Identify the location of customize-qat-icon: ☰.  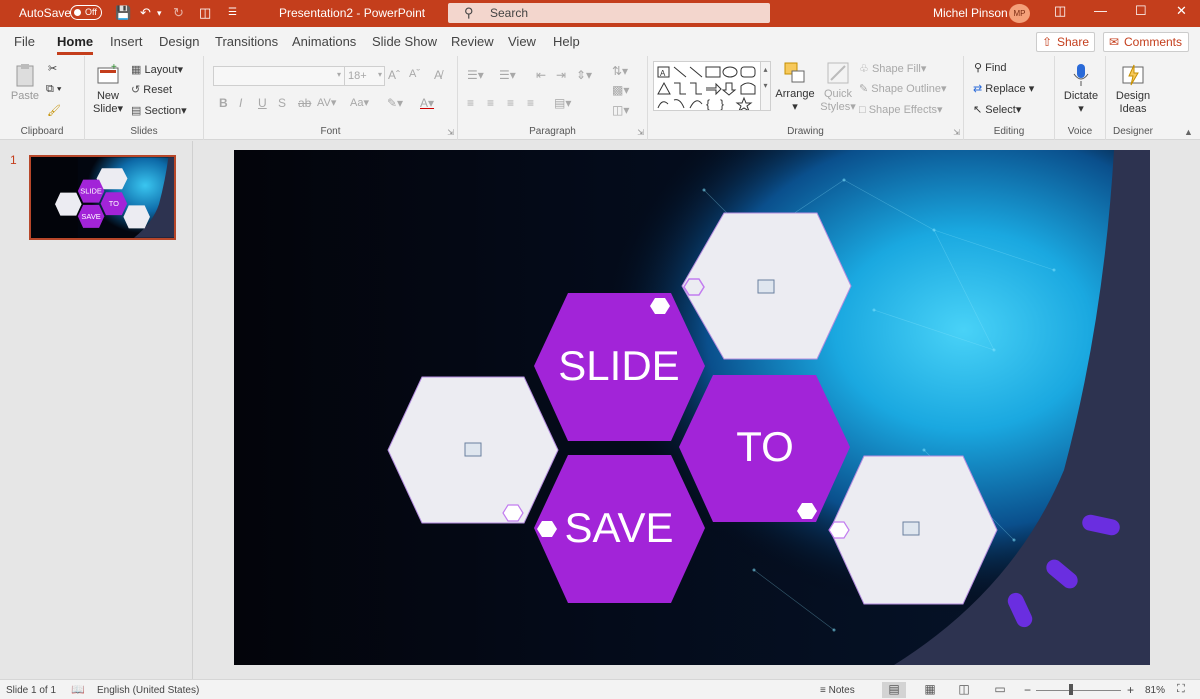
(232, 13).